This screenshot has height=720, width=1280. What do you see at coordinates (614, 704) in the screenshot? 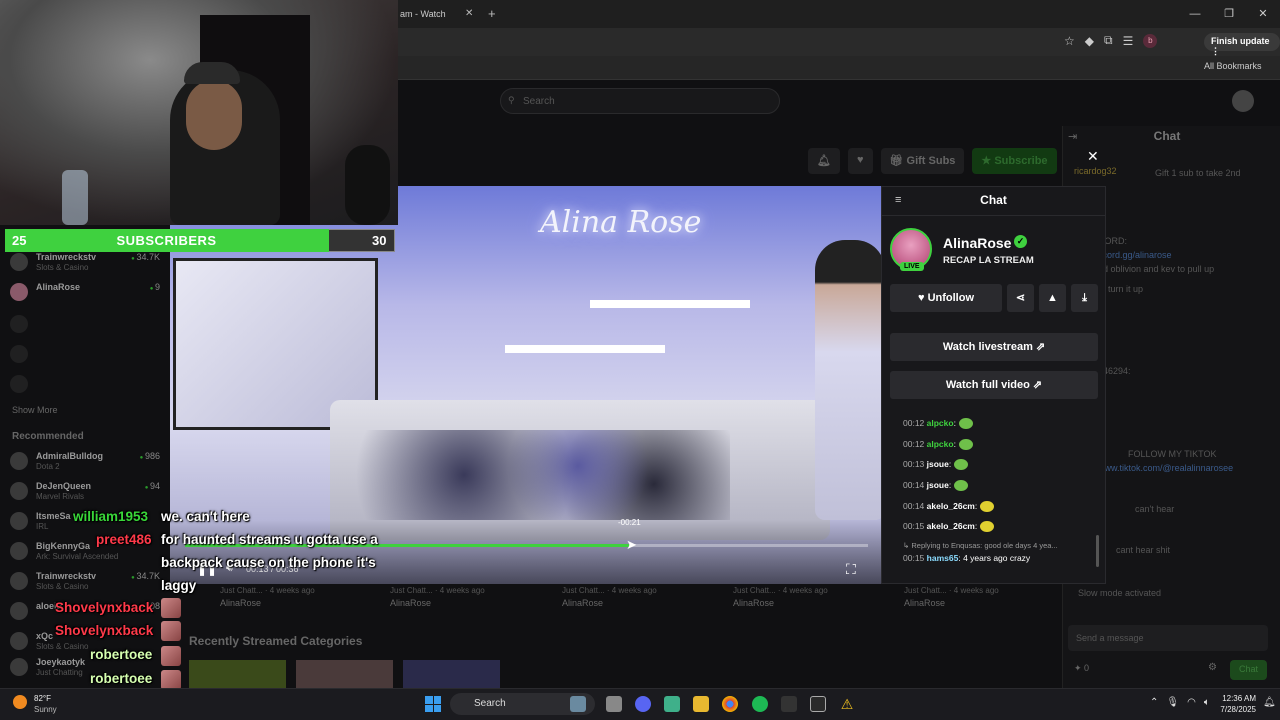
I see `task-view-icon` at bounding box center [614, 704].